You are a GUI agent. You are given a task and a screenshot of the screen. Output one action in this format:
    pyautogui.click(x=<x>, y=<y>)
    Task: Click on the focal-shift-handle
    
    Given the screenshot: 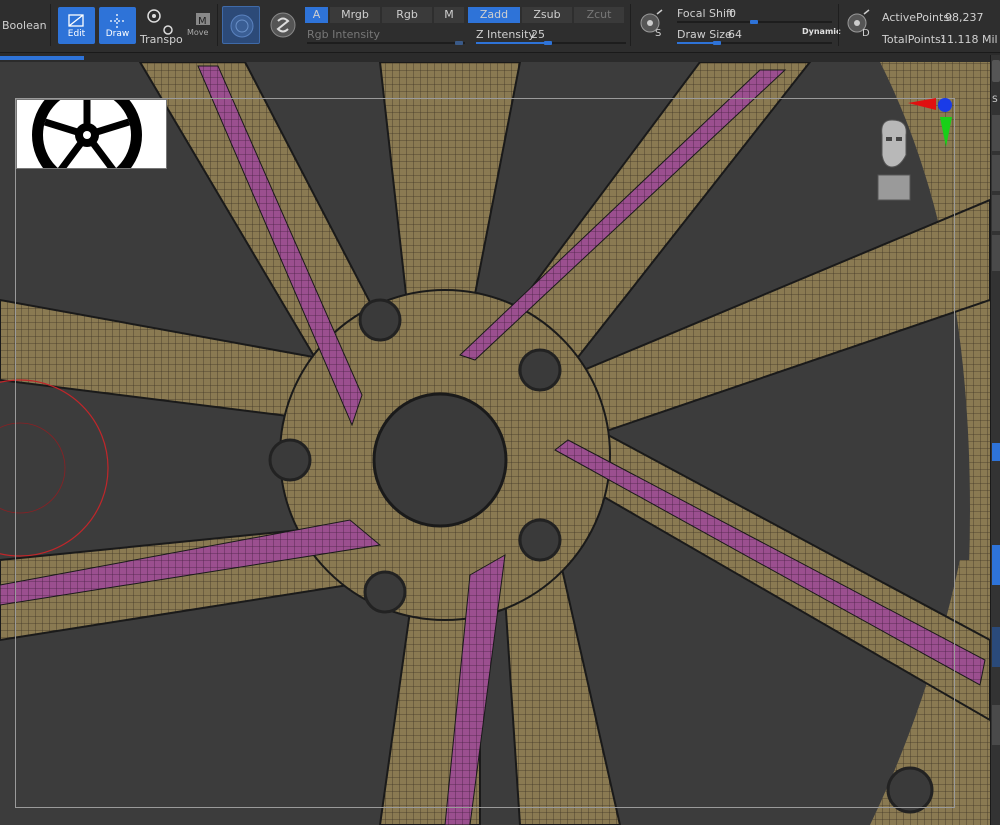 What is the action you would take?
    pyautogui.click(x=754, y=22)
    